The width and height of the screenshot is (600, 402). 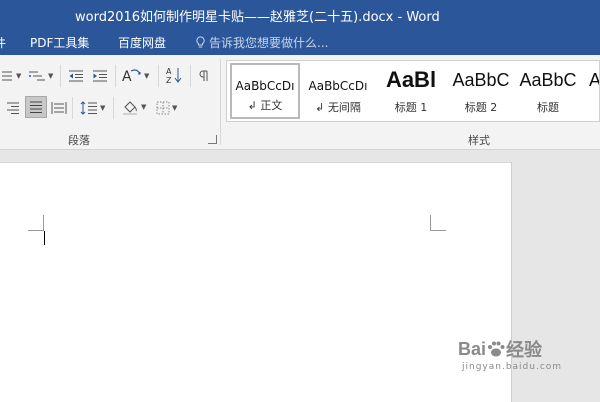 I want to click on text-cursor, so click(x=44, y=238).